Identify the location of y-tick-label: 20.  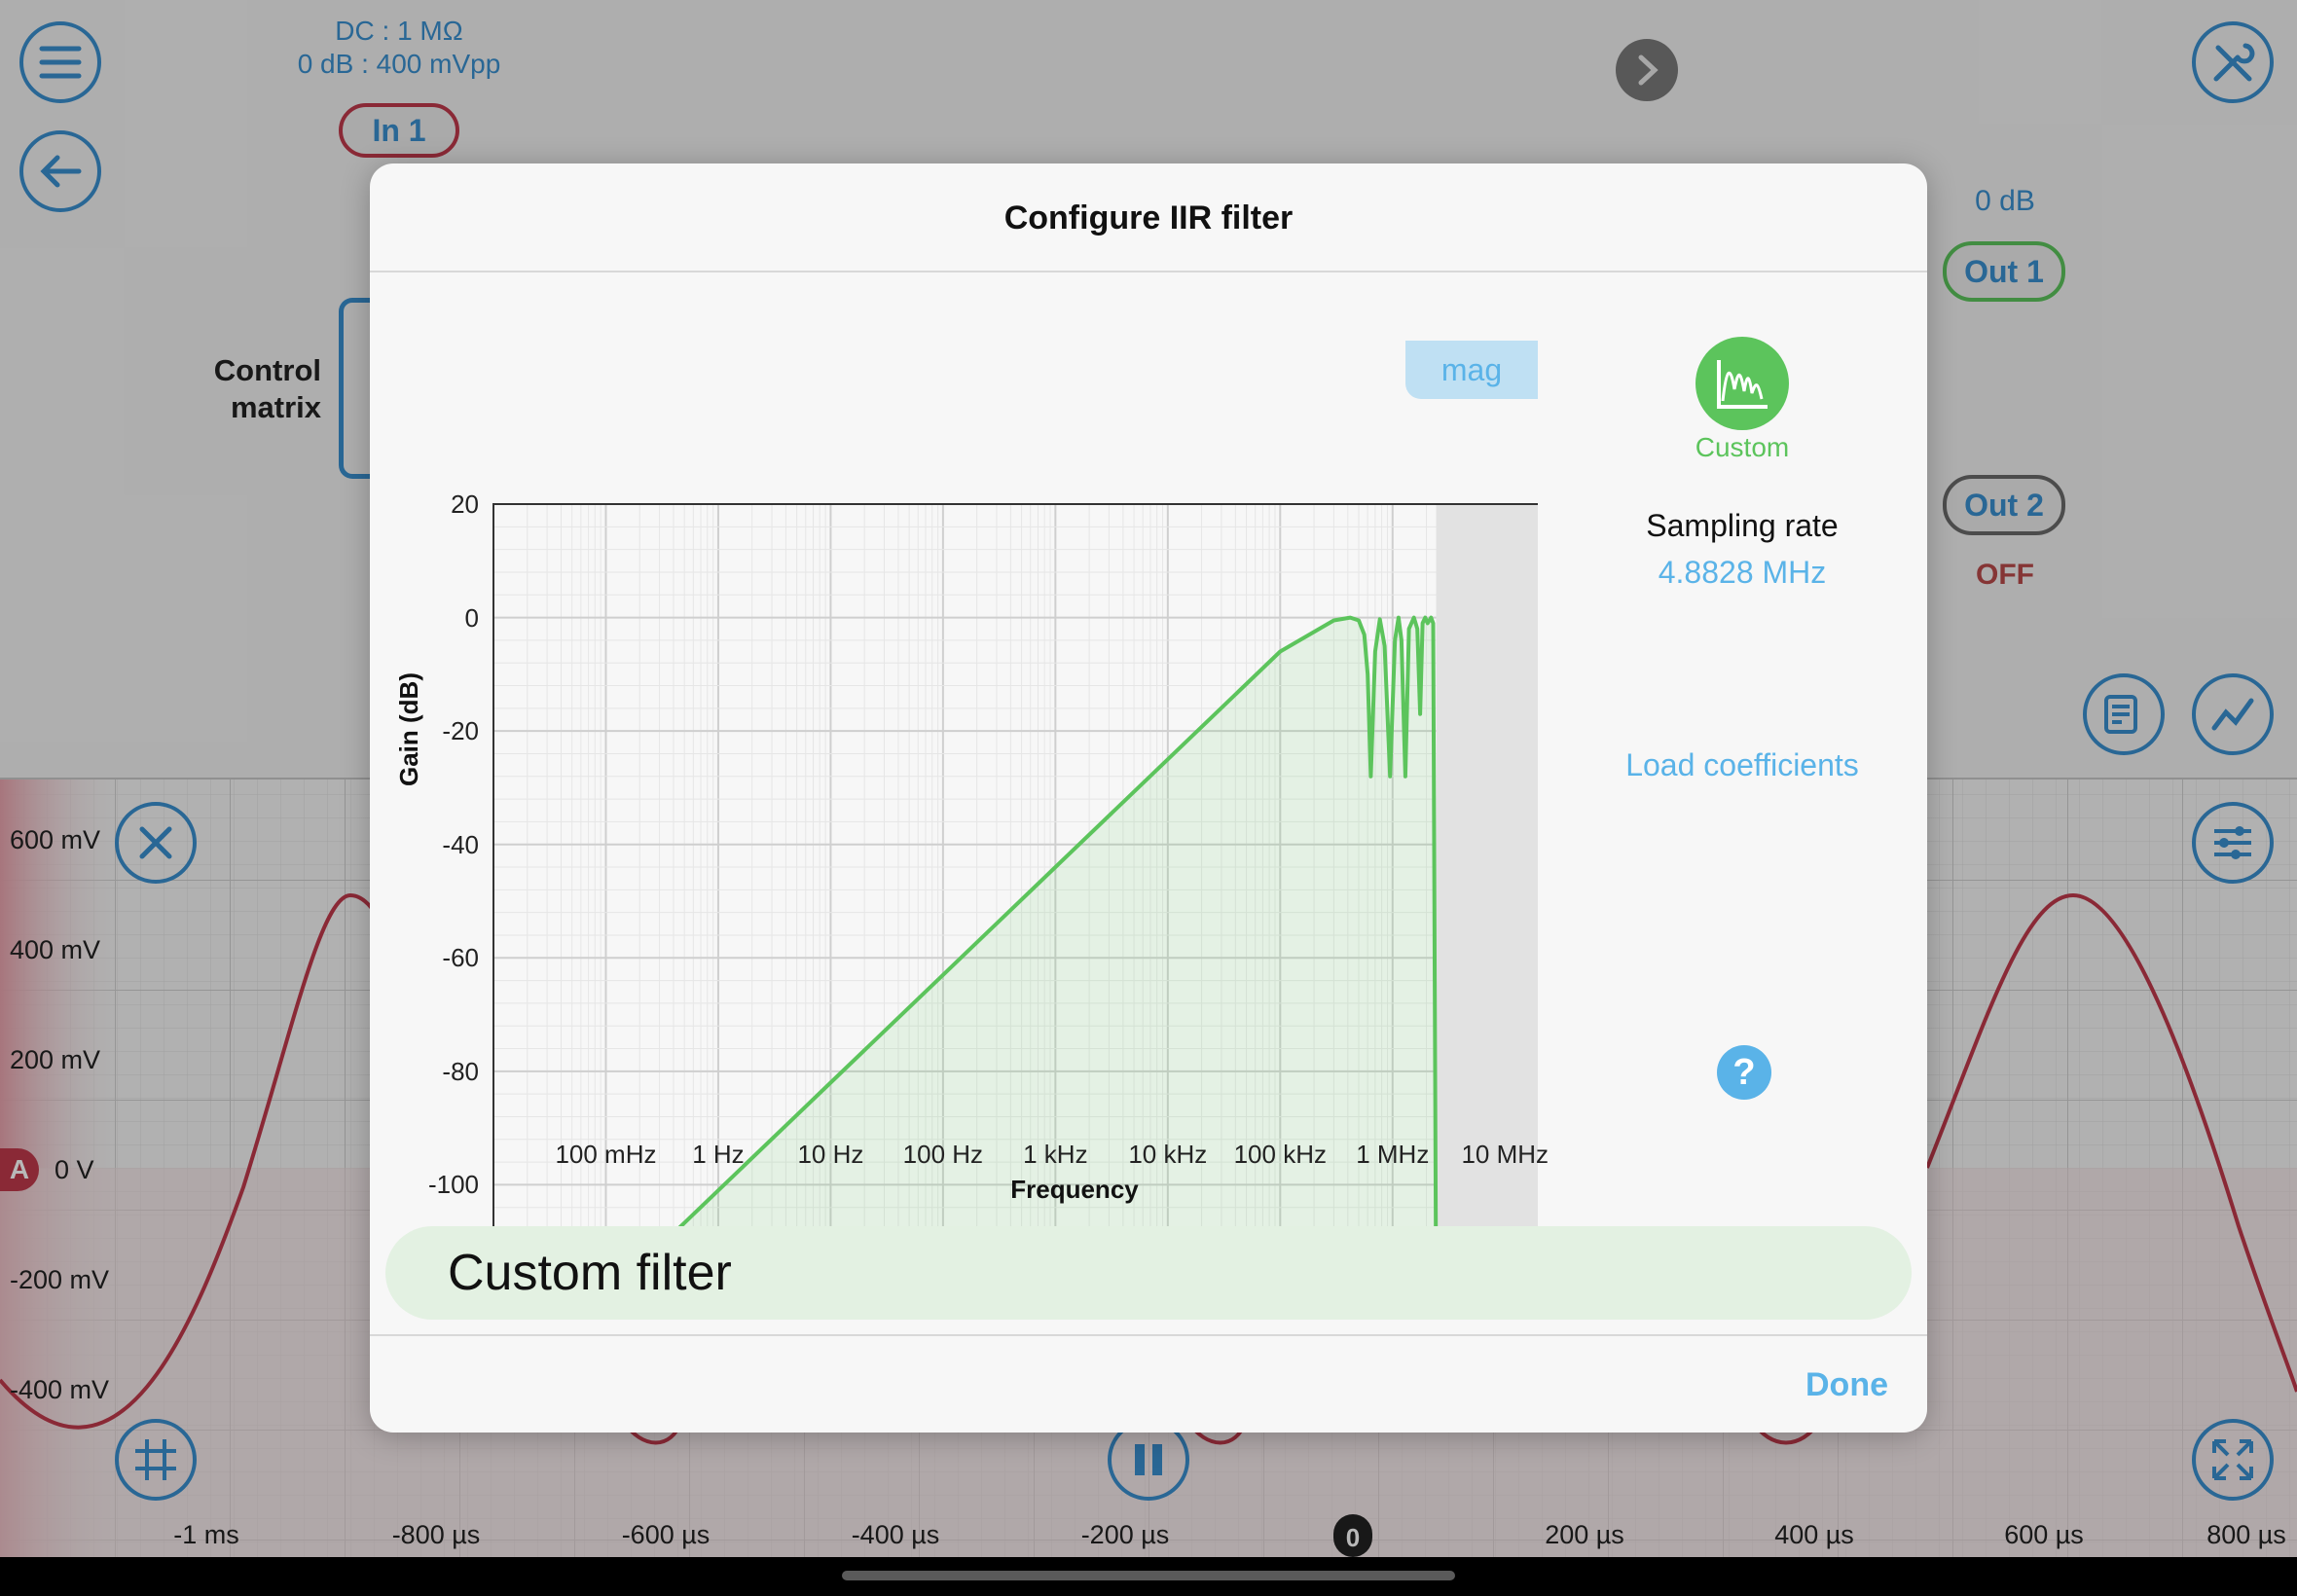
(465, 505).